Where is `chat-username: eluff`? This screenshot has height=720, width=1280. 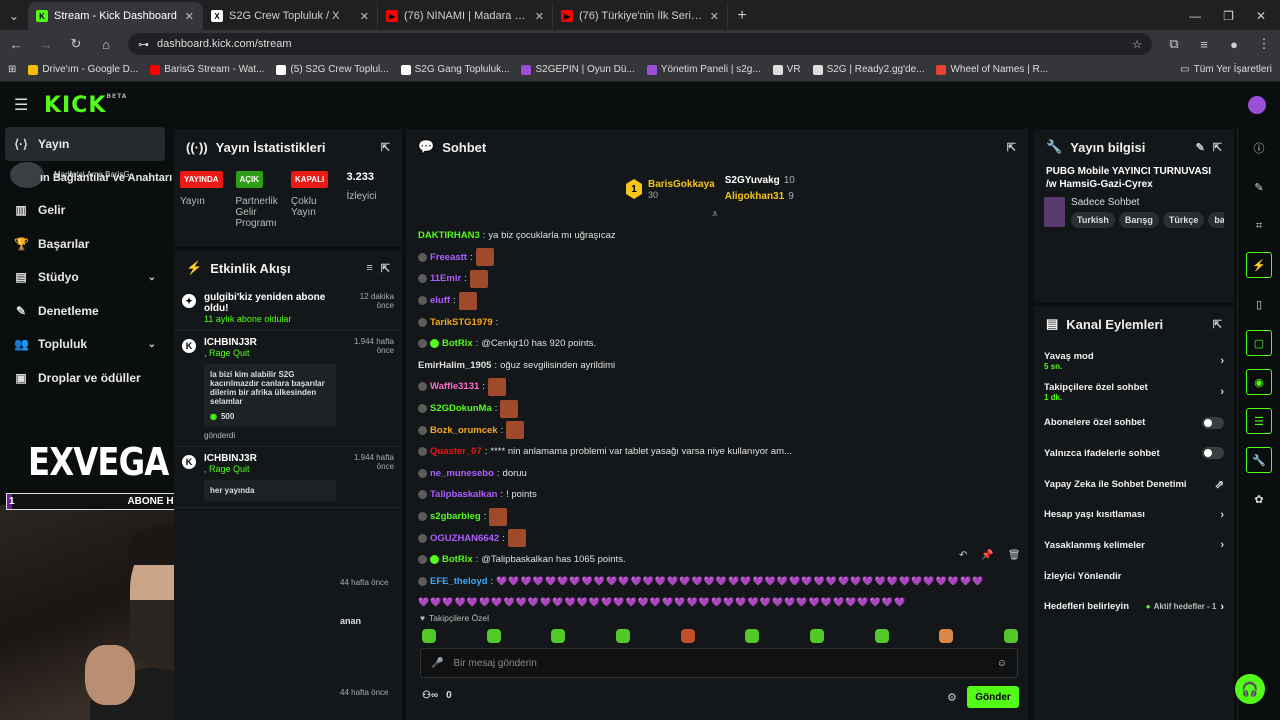
chat-username: eluff is located at coordinates (440, 300).